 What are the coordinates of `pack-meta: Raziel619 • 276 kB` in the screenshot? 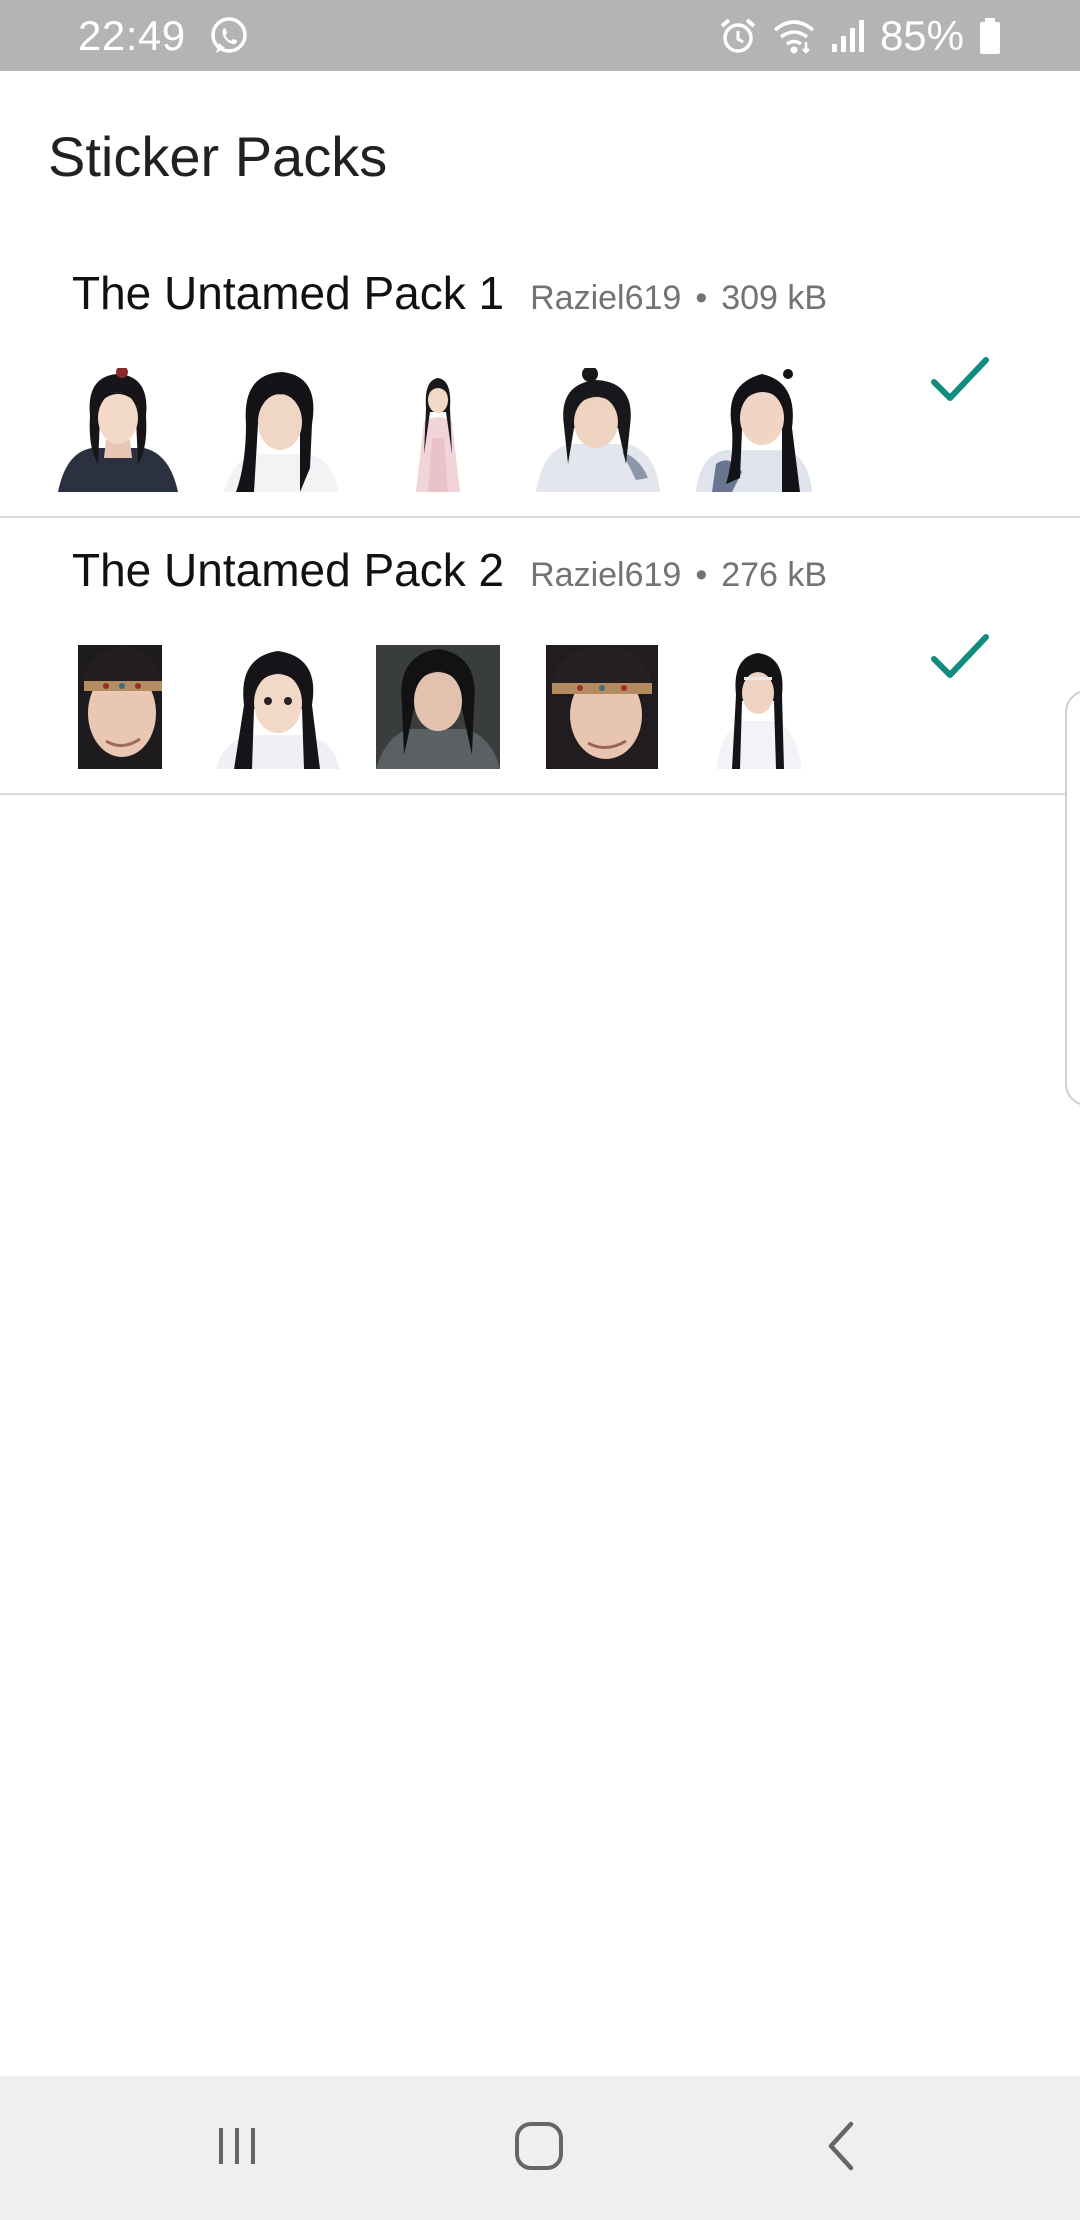 It's located at (678, 575).